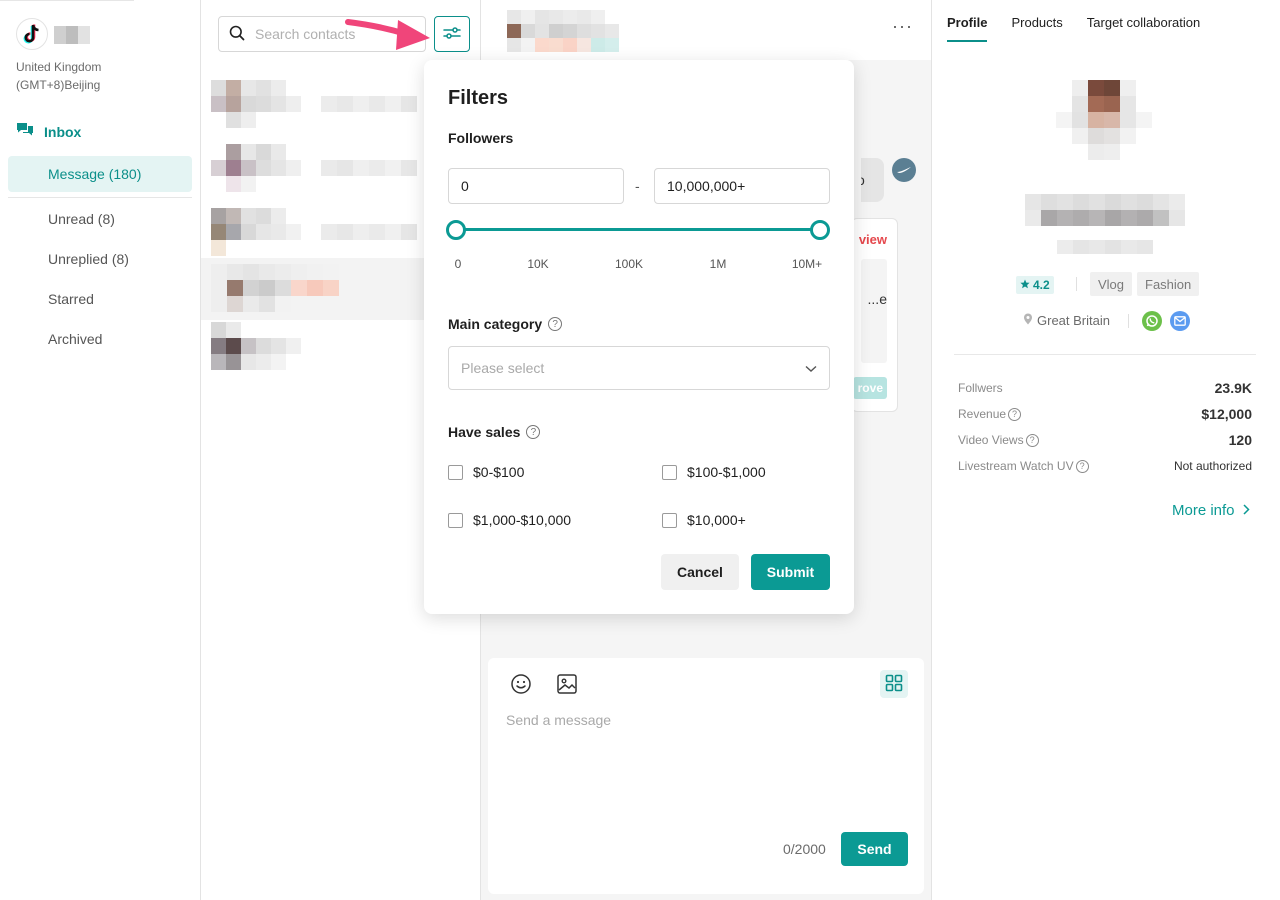 The height and width of the screenshot is (900, 1280). What do you see at coordinates (1180, 321) in the screenshot?
I see `email-icon` at bounding box center [1180, 321].